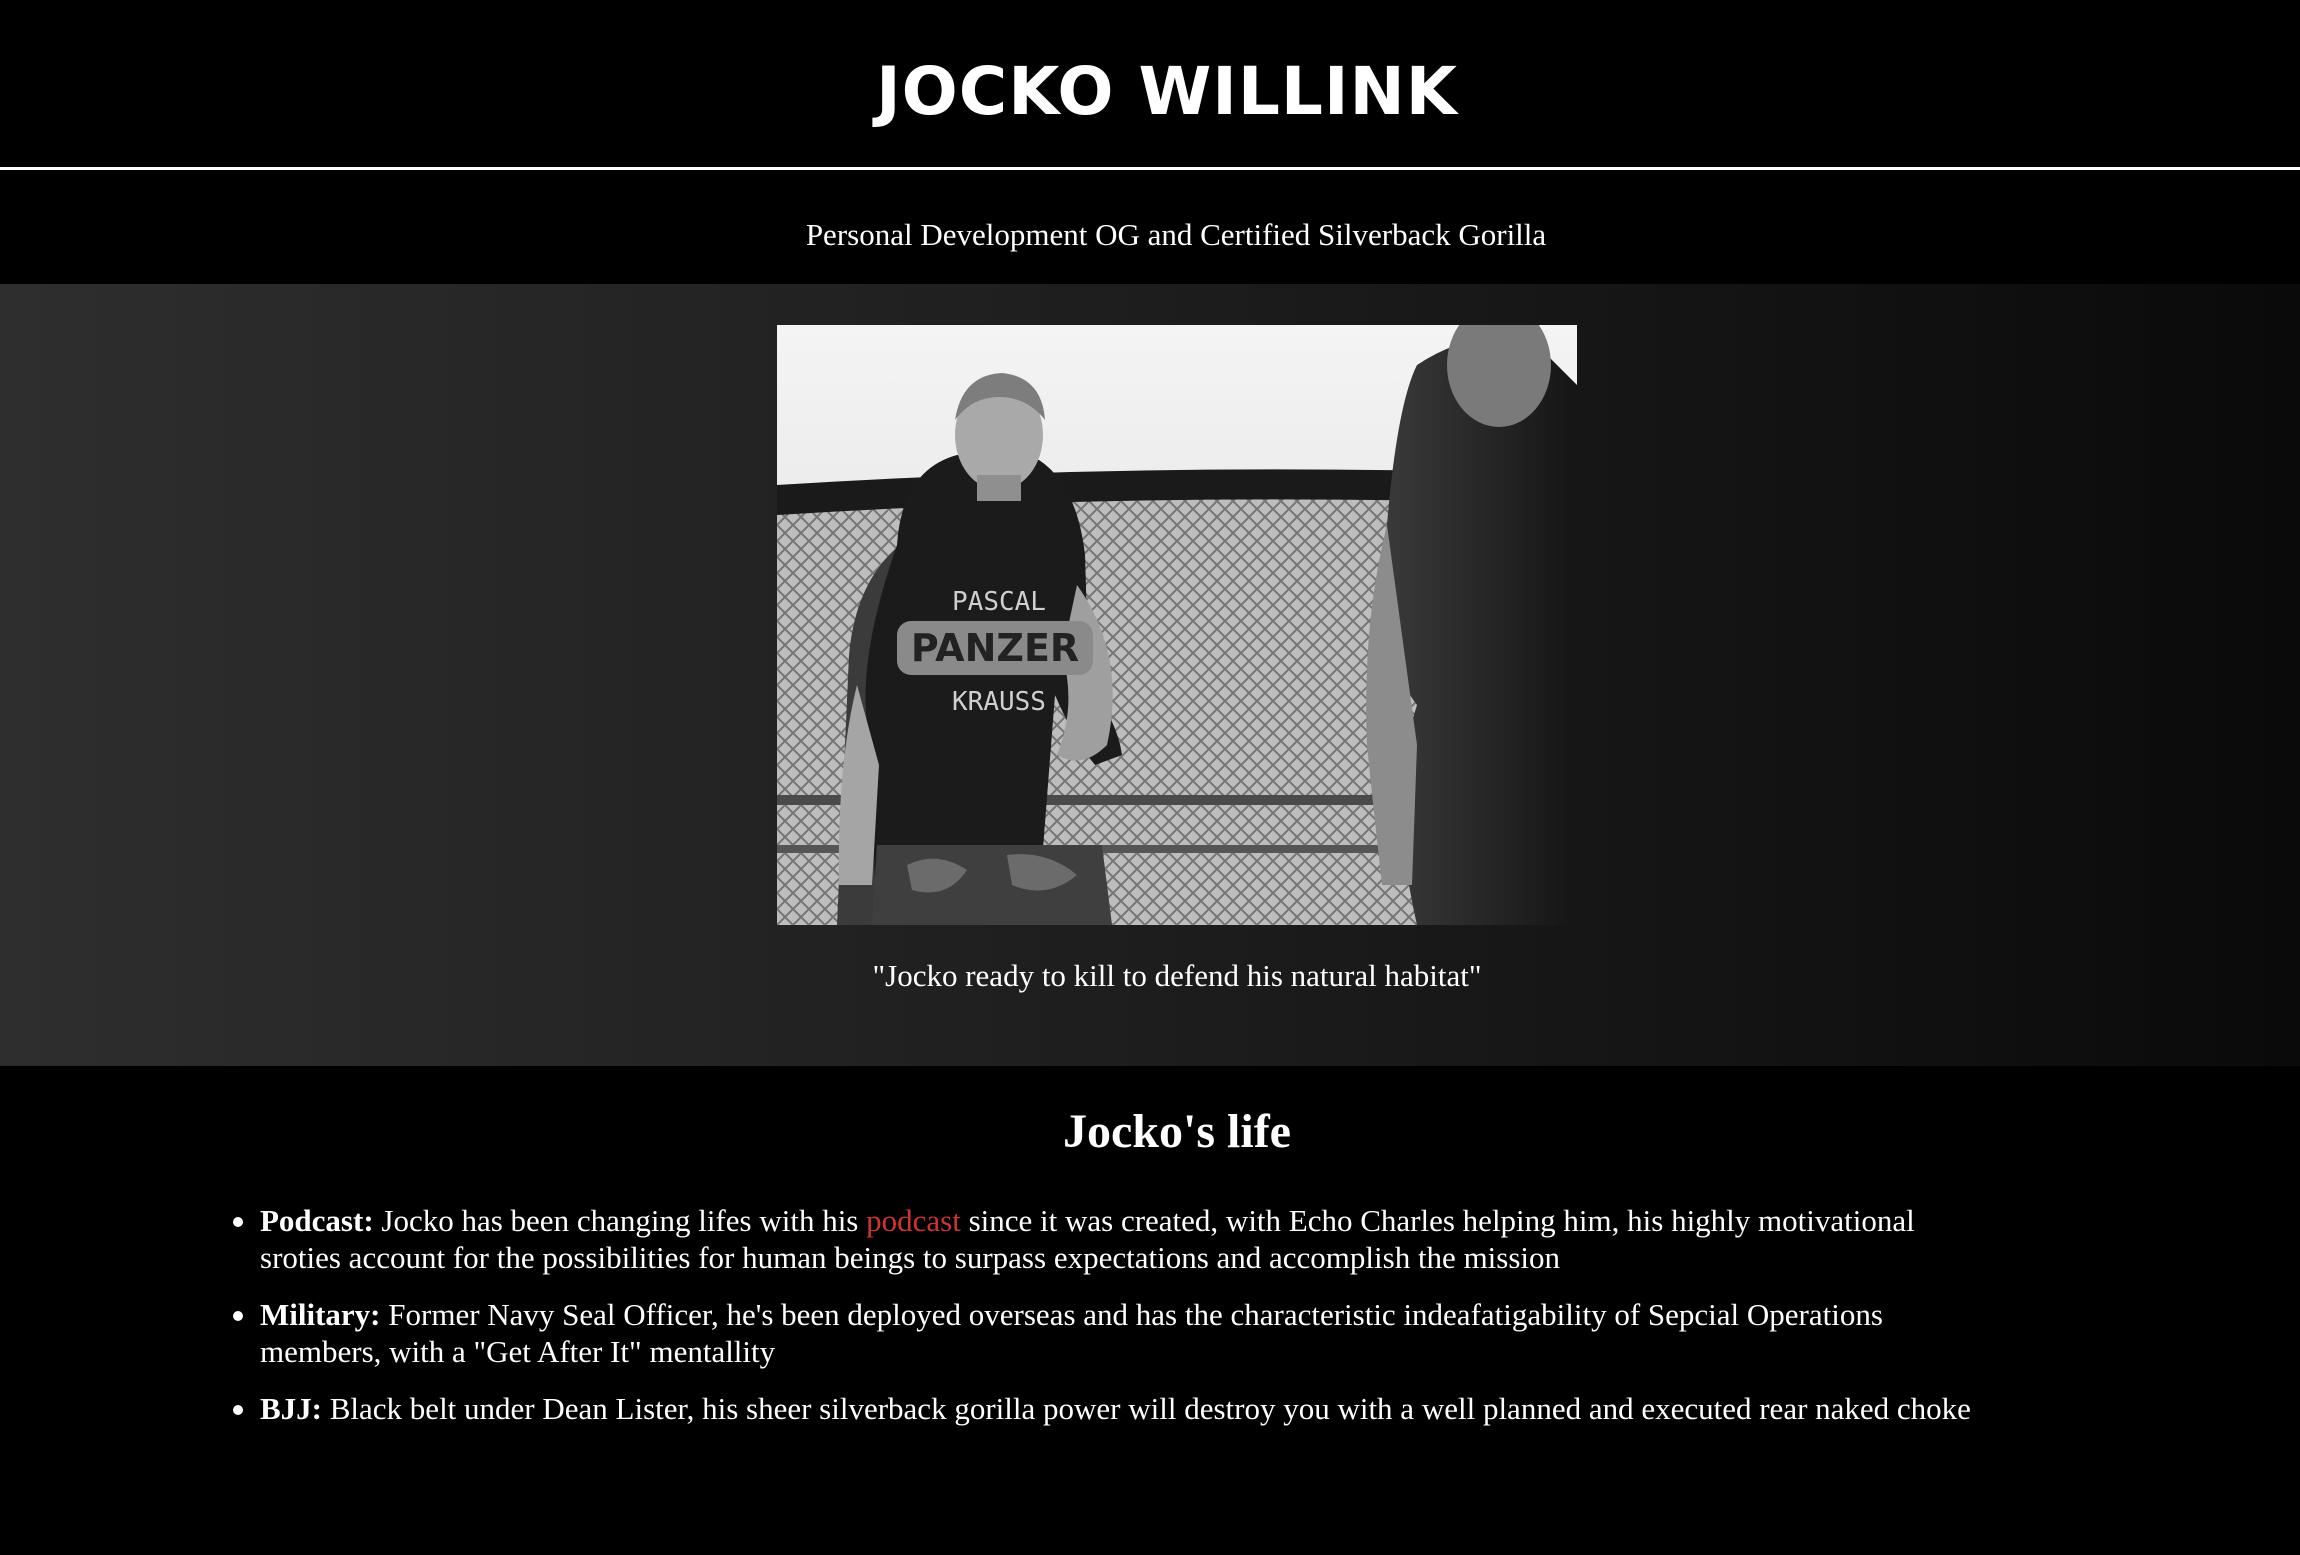 This screenshot has width=2300, height=1555. What do you see at coordinates (317, 1220) in the screenshot?
I see `item-label: Podcast:` at bounding box center [317, 1220].